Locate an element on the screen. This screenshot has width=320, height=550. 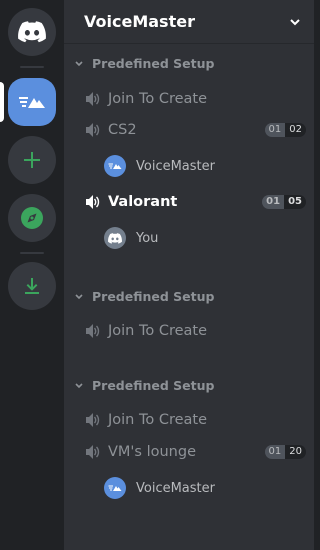
channel-name: VM's lounge is located at coordinates (152, 452).